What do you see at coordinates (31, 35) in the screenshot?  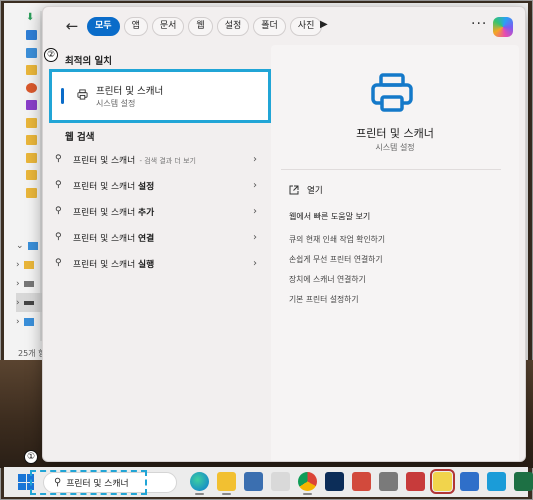 I see `document-icon` at bounding box center [31, 35].